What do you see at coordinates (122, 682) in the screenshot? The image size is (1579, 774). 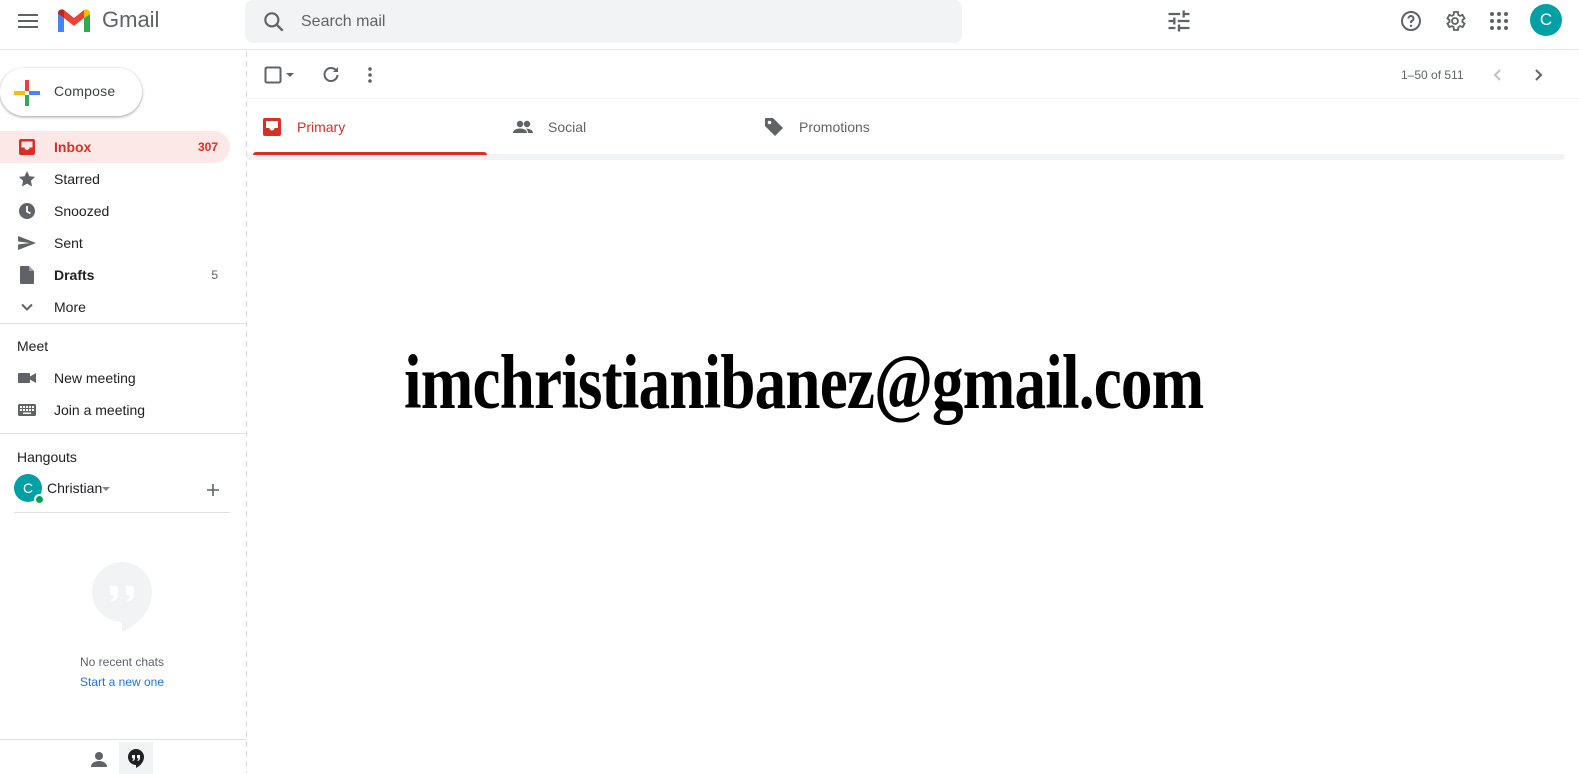 I see `start-new-chat-link: Start a new one` at bounding box center [122, 682].